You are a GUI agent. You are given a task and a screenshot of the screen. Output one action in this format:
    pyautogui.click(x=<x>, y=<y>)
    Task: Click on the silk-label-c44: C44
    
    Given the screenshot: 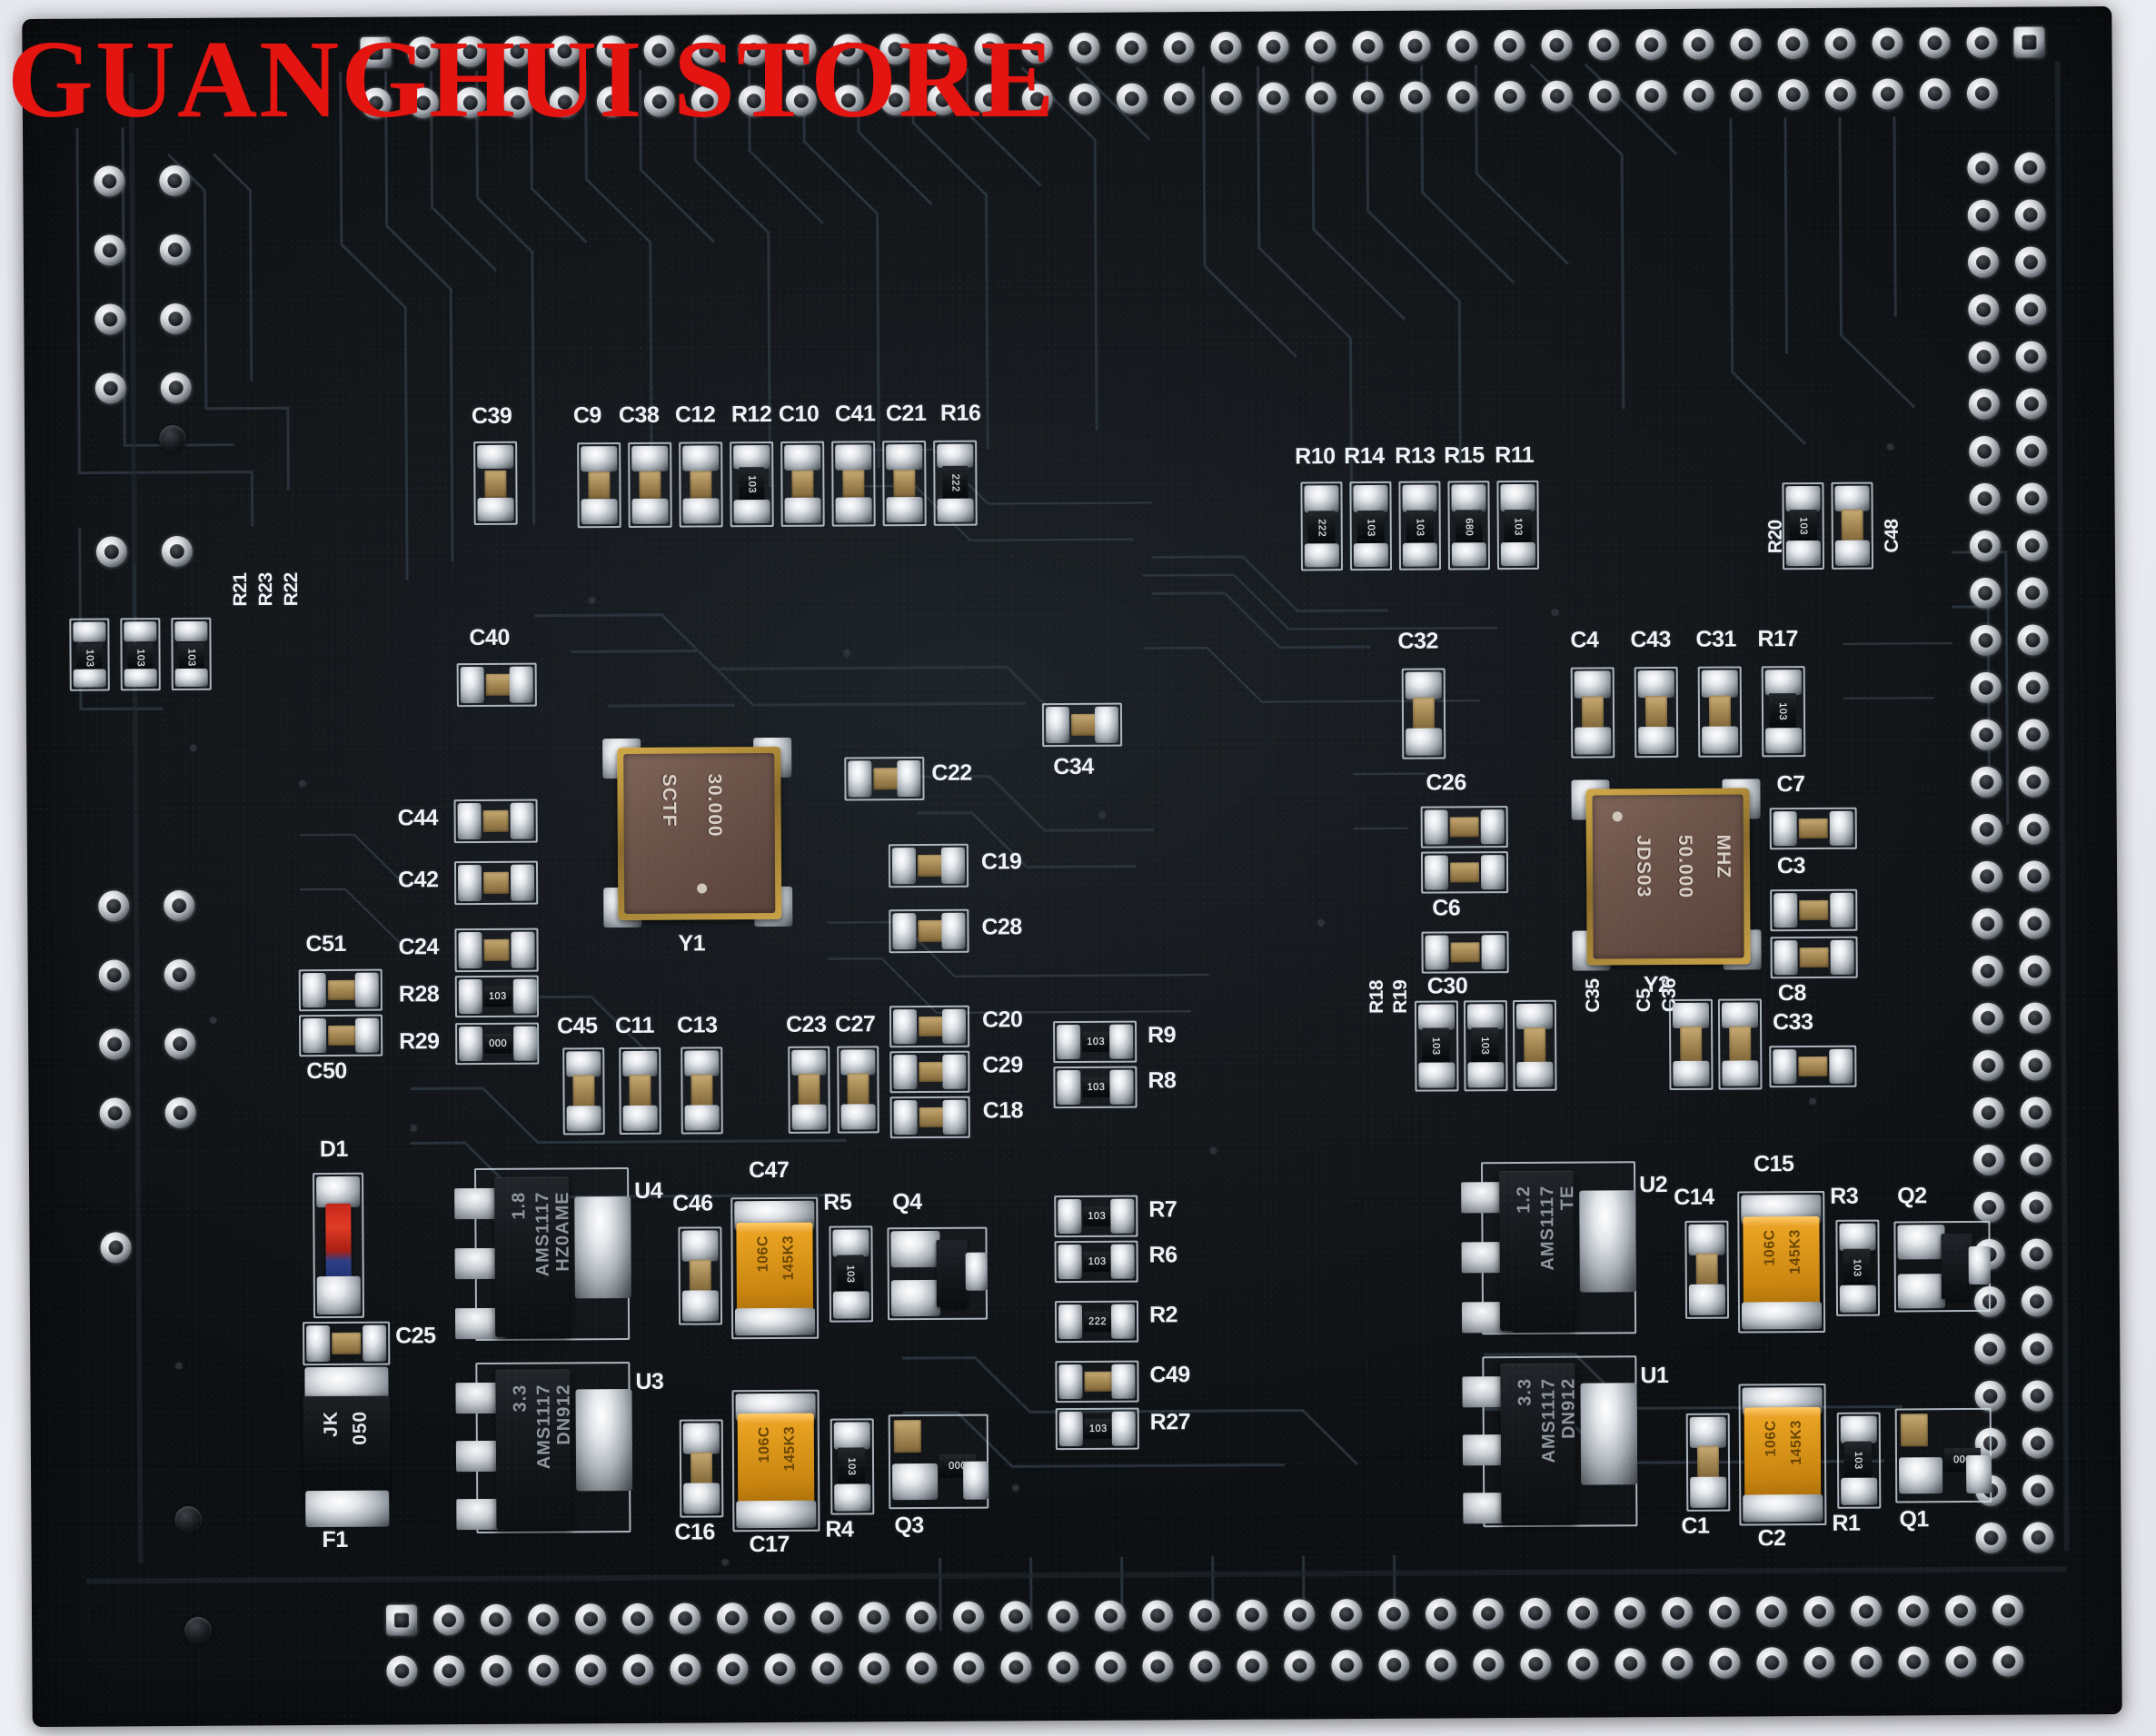 What is the action you would take?
    pyautogui.click(x=418, y=818)
    